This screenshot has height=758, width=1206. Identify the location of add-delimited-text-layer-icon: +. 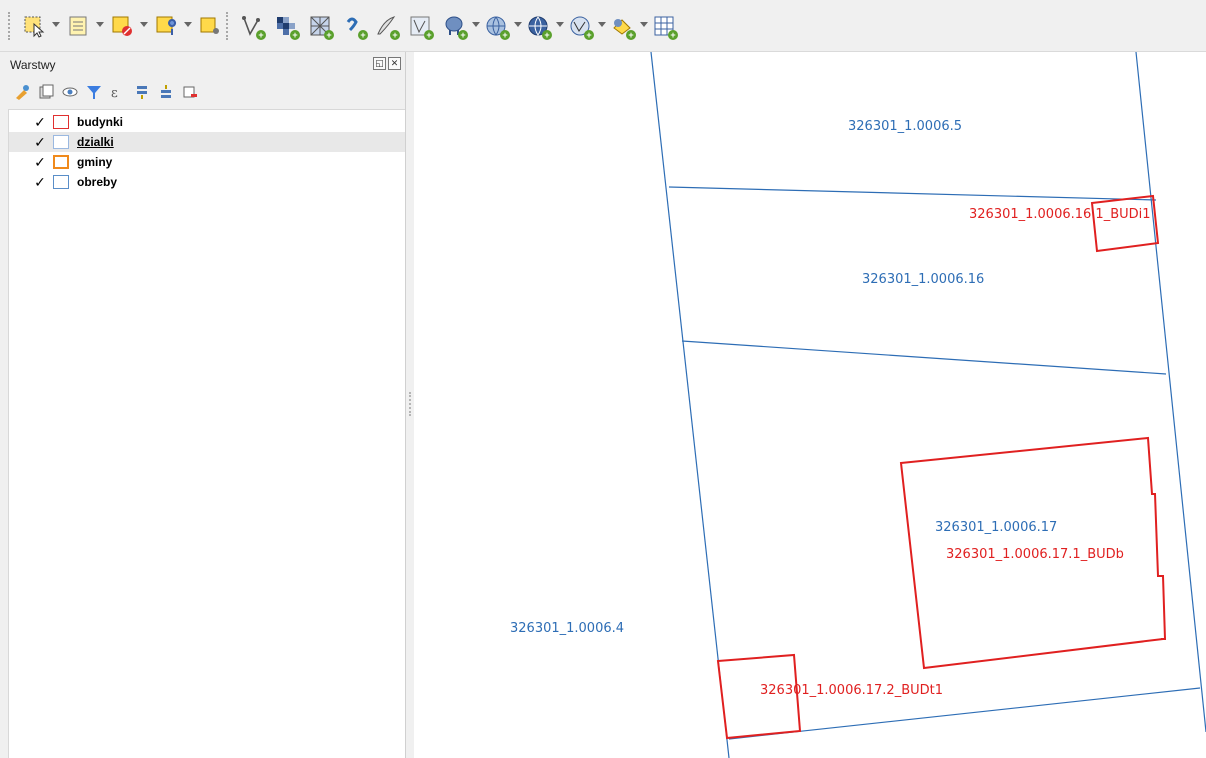
(386, 26).